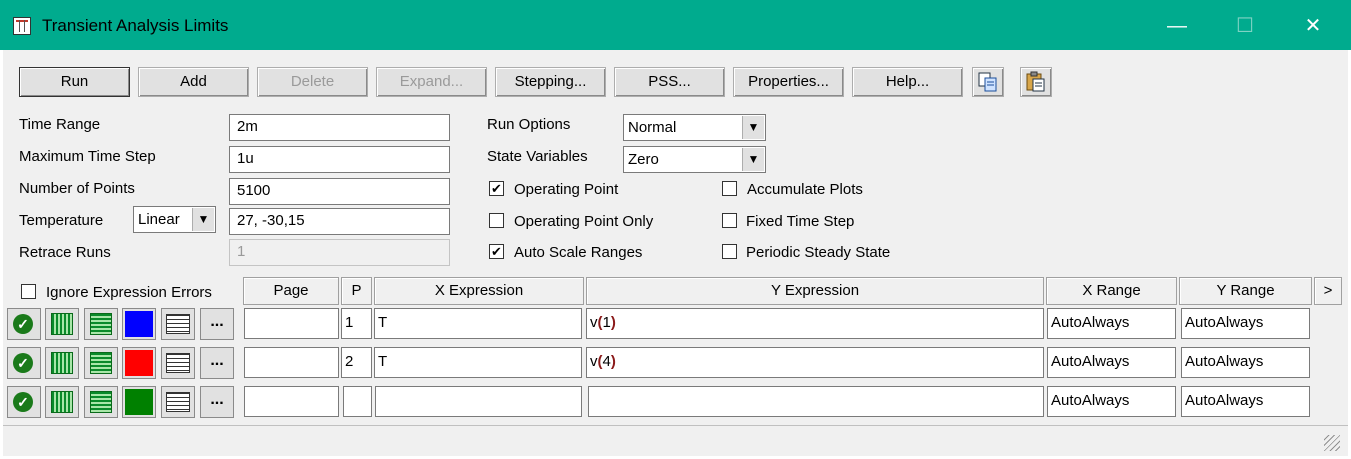  I want to click on num-points-input: 5100, so click(339, 191).